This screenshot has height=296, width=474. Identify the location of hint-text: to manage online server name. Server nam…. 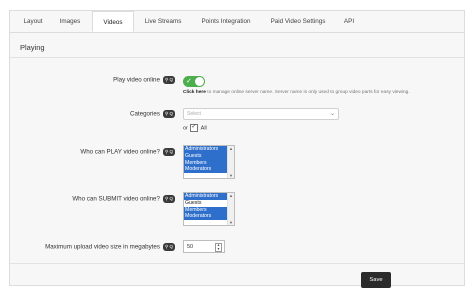
(308, 92).